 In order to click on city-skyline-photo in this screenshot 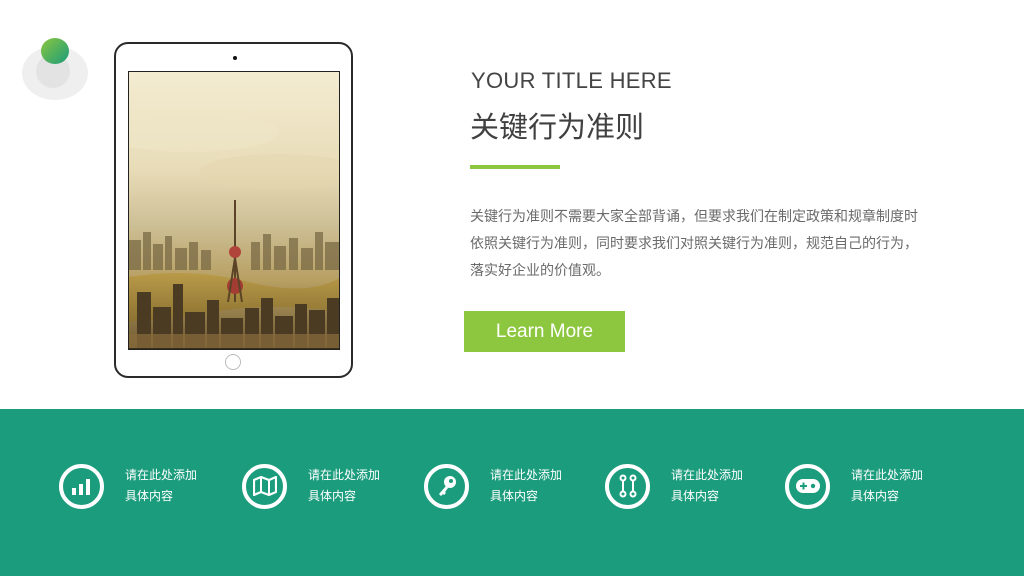, I will do `click(234, 210)`.